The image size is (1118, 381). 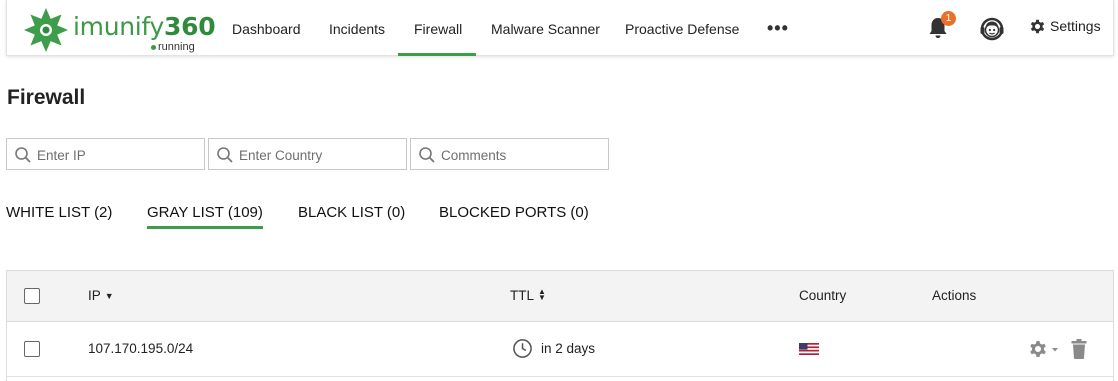 I want to click on nav-malware-scanner: Malware Scanner, so click(x=545, y=28).